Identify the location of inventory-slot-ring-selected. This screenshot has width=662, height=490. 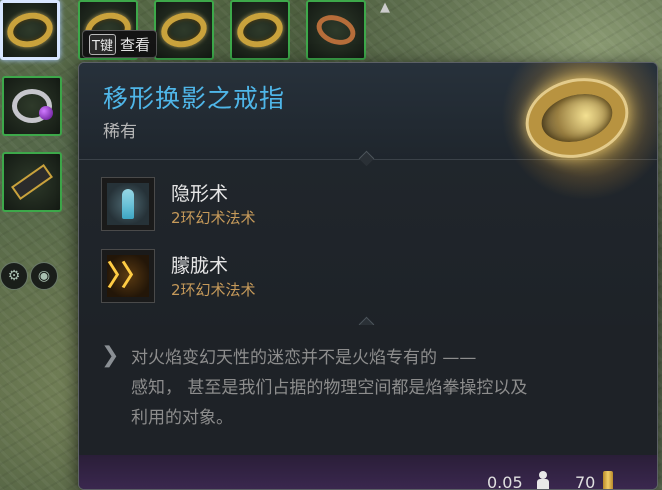
(30, 30).